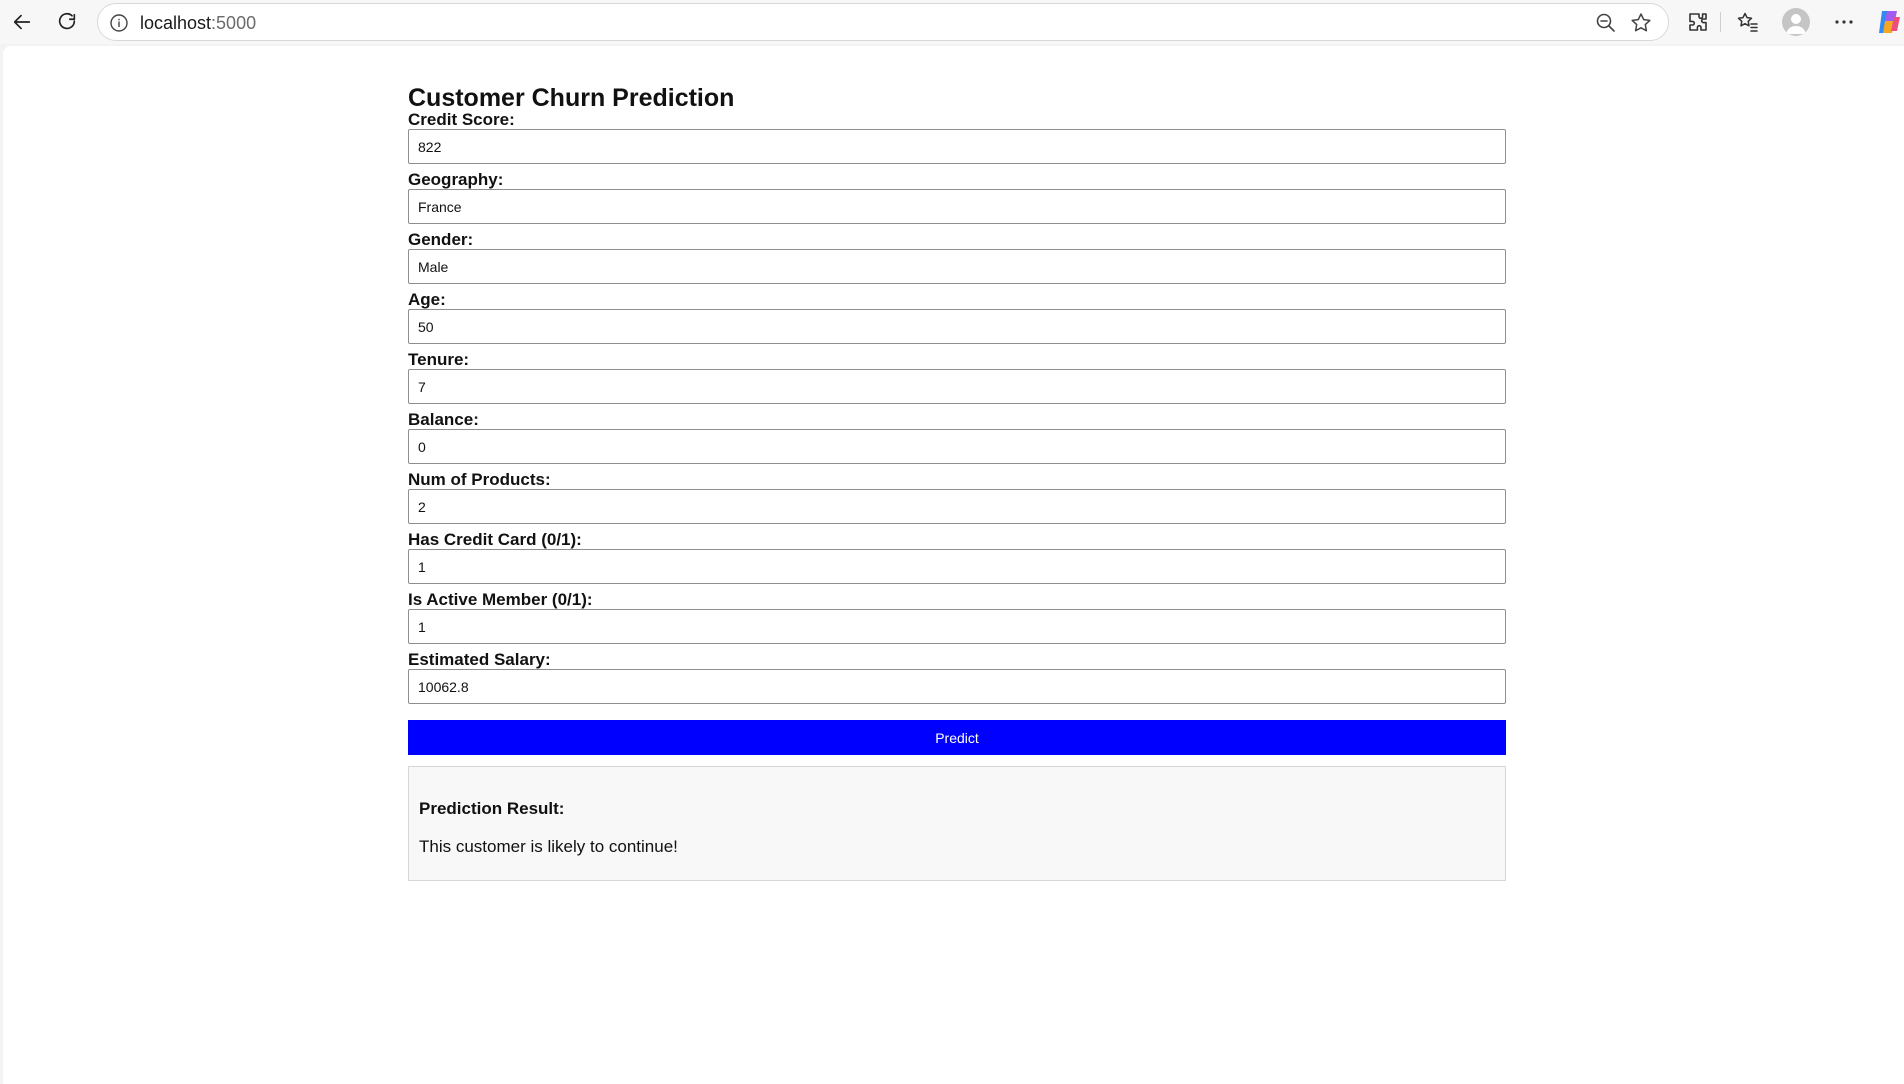 The height and width of the screenshot is (1084, 1904). Describe the element at coordinates (1889, 22) in the screenshot. I see `copilot-icon` at that location.